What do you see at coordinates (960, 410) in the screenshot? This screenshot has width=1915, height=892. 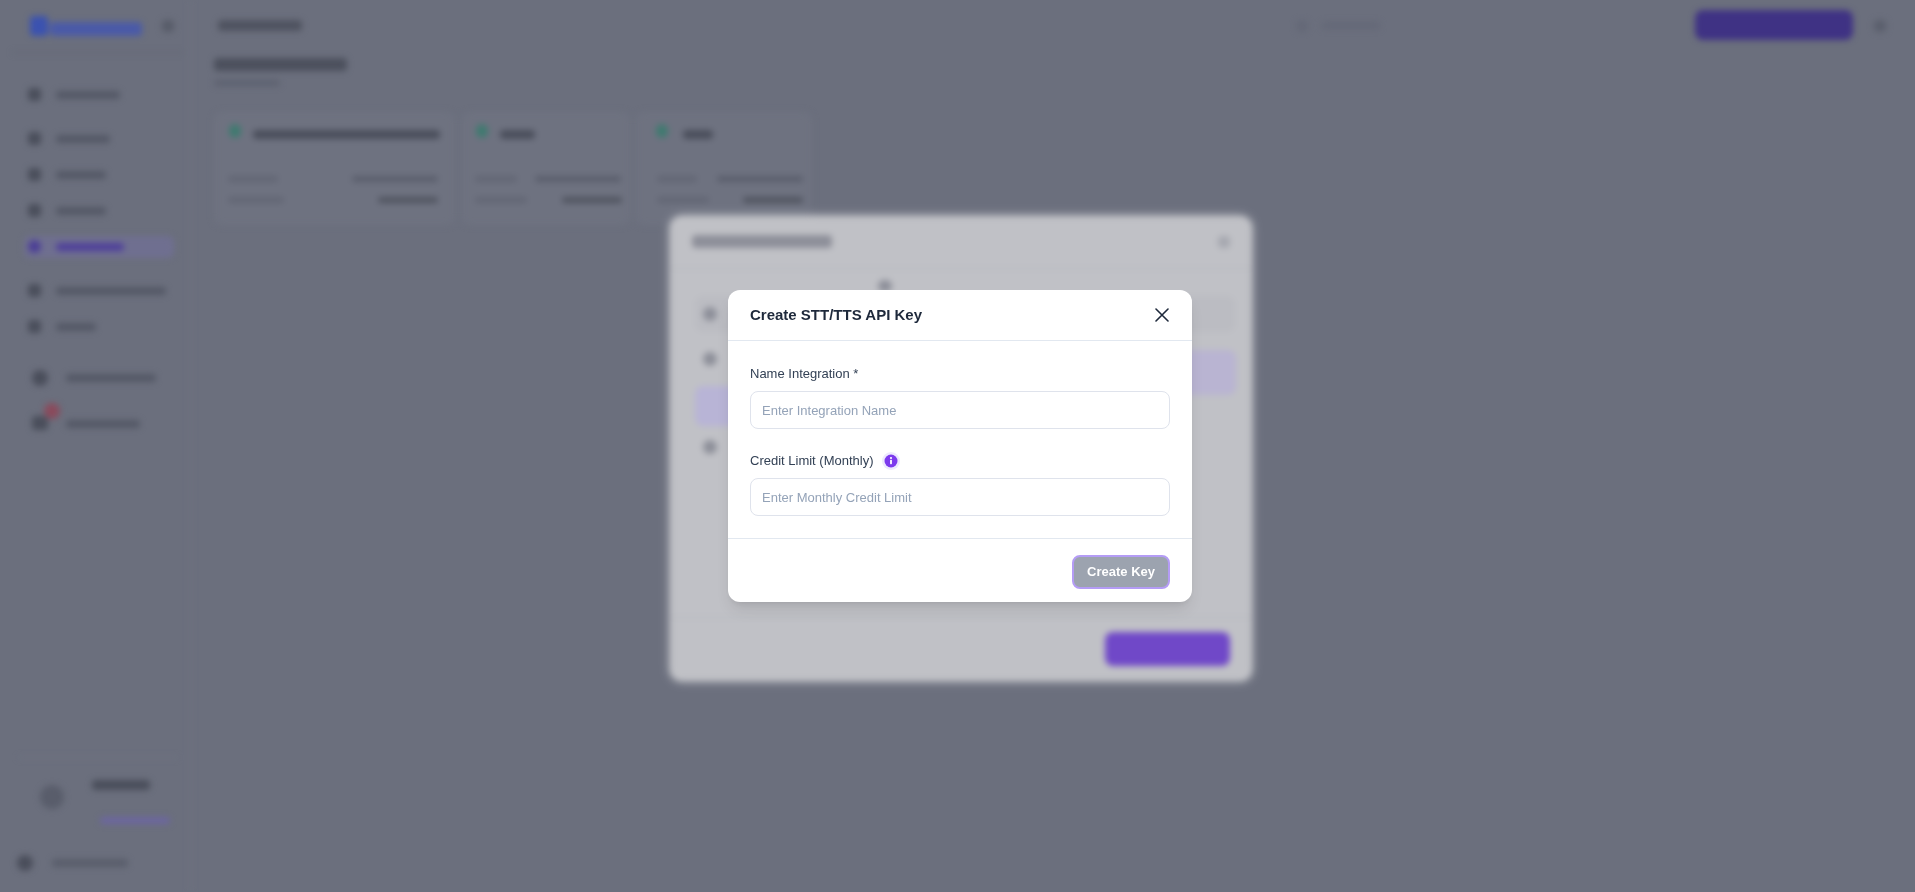 I see `input-field: Enter Integration Name` at bounding box center [960, 410].